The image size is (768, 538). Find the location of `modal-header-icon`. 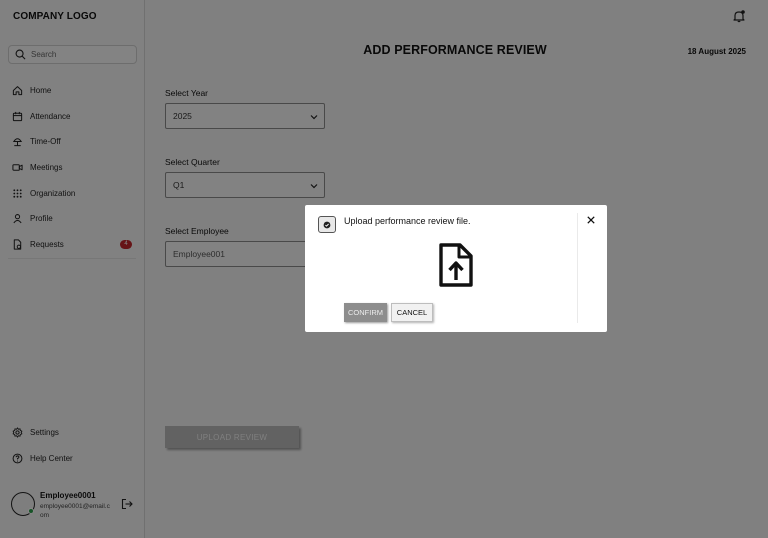

modal-header-icon is located at coordinates (327, 224).